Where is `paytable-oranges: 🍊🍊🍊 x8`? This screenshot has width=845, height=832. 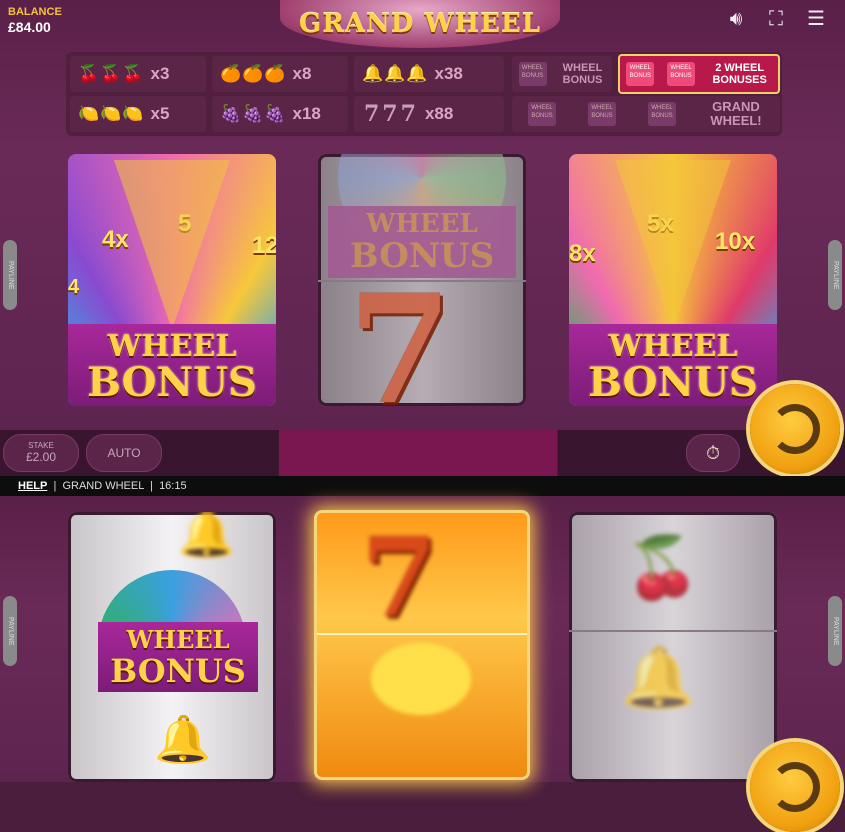 paytable-oranges: 🍊🍊🍊 x8 is located at coordinates (280, 74).